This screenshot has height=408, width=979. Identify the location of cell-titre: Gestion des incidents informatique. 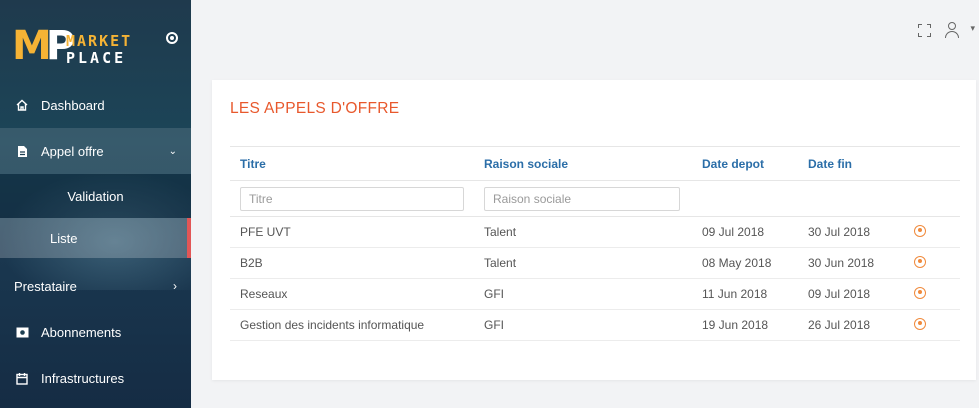
(352, 325).